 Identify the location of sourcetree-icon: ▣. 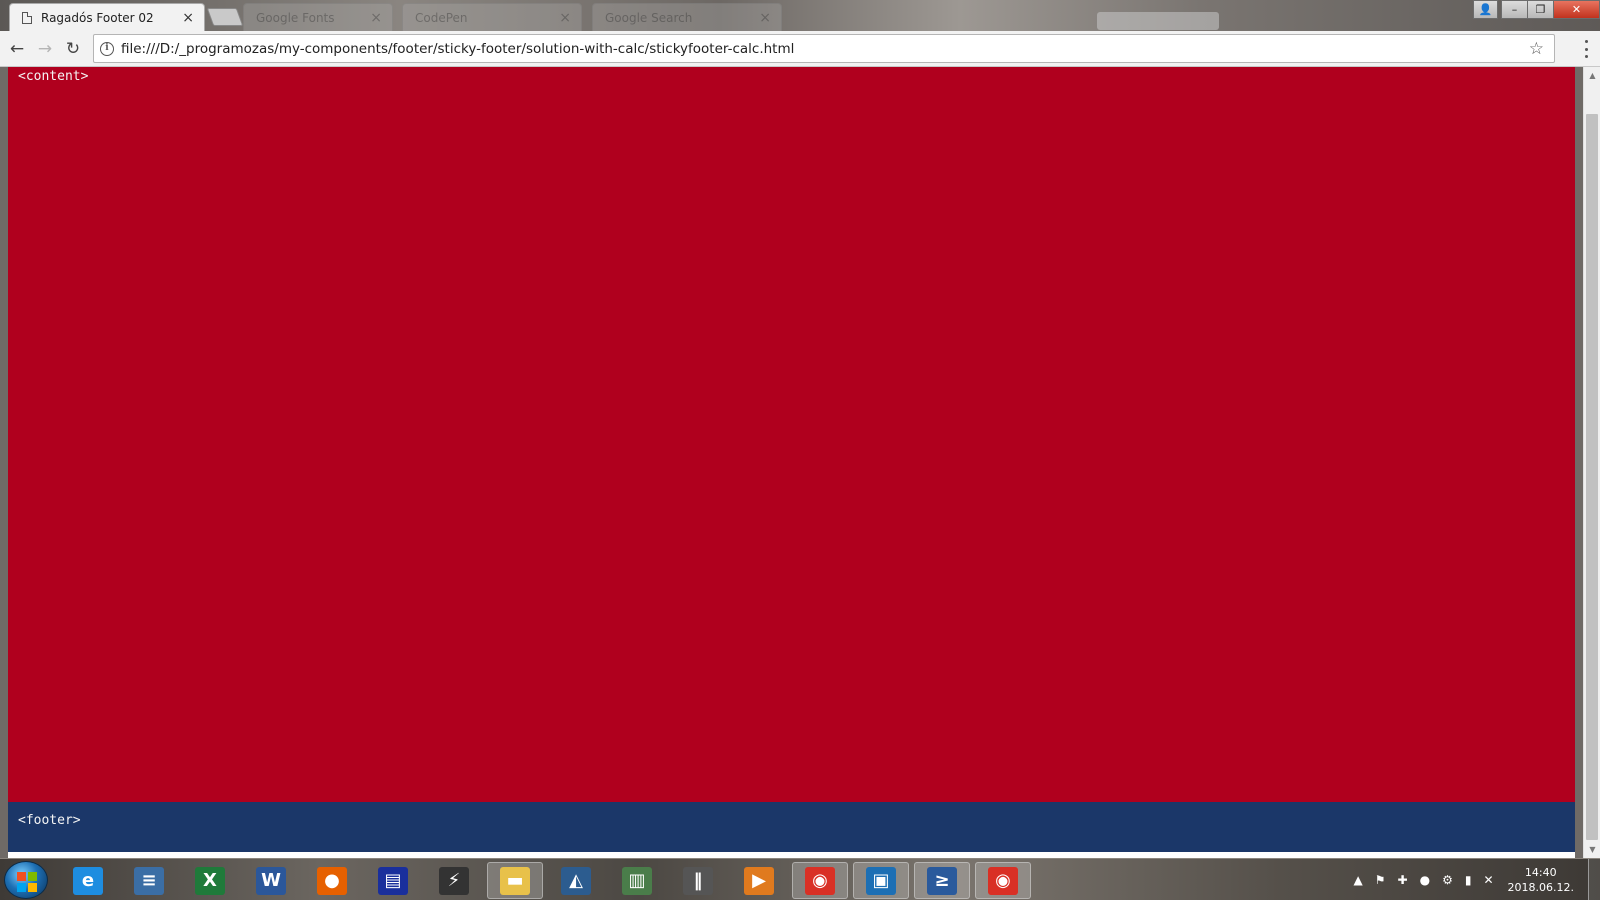
(881, 880).